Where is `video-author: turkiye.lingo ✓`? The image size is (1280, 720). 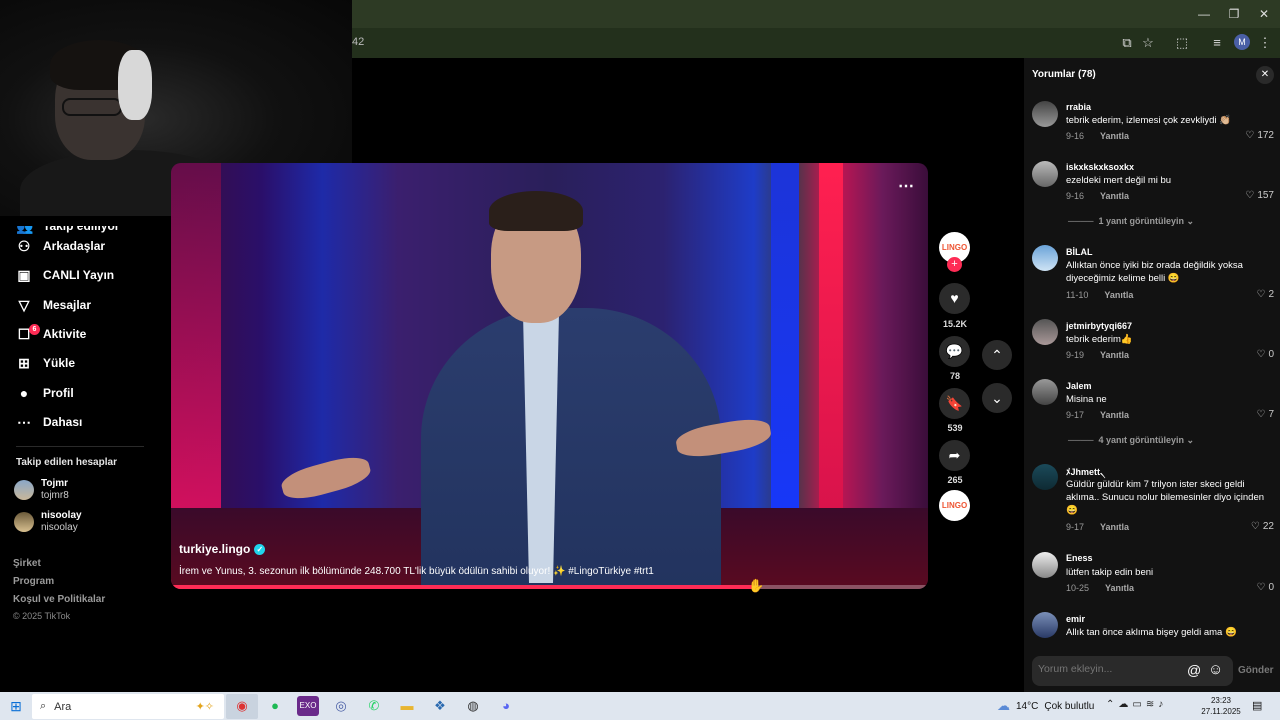
video-author: turkiye.lingo ✓ is located at coordinates (222, 549).